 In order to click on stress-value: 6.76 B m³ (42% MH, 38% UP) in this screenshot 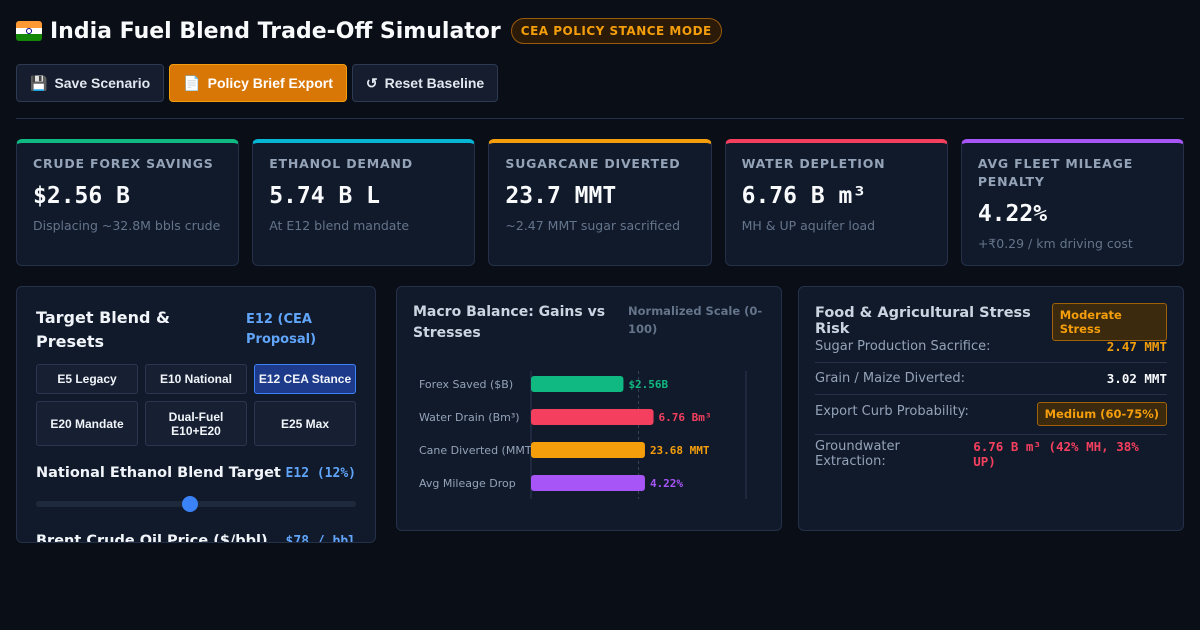, I will do `click(1056, 454)`.